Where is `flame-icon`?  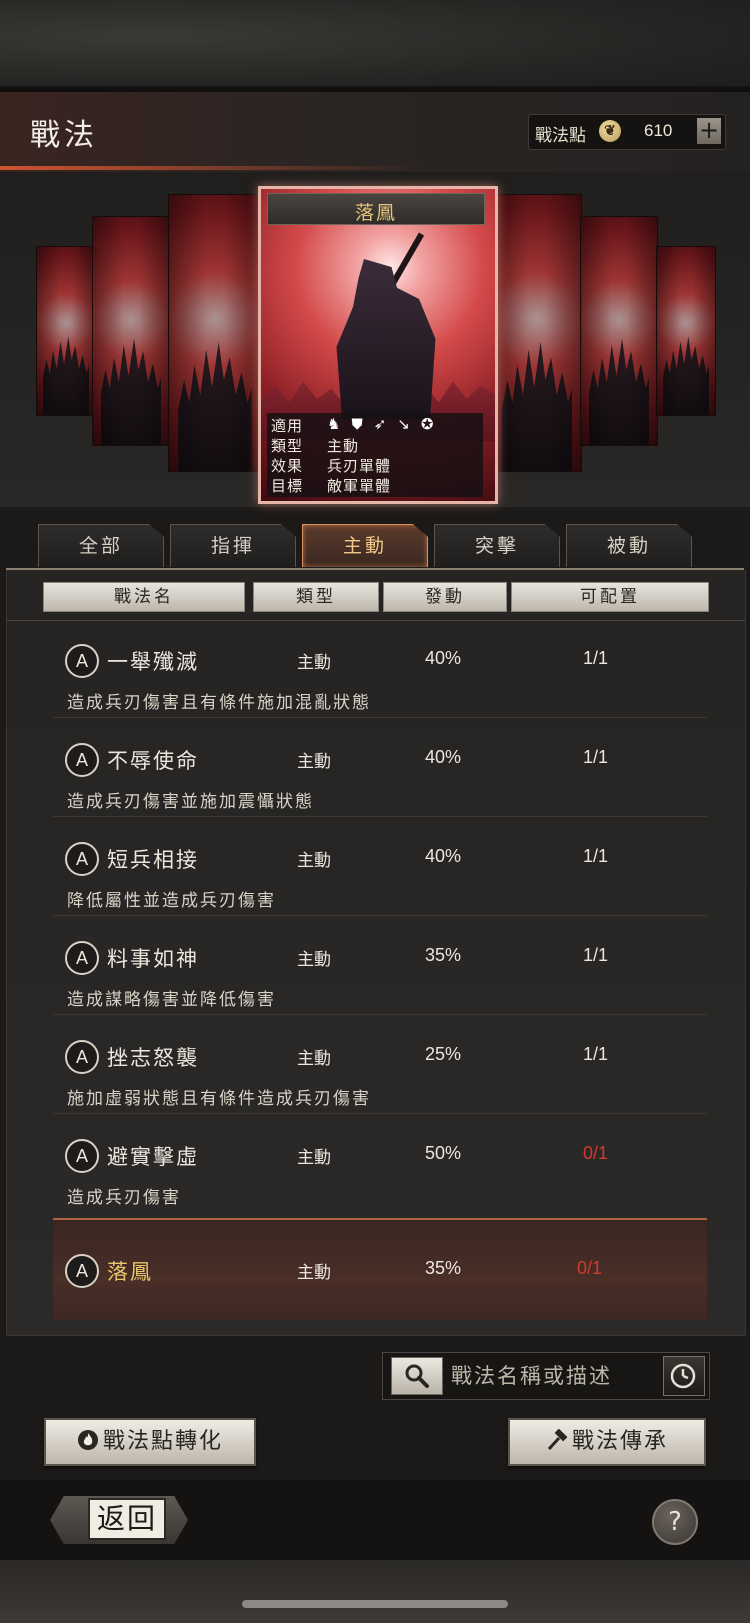
flame-icon is located at coordinates (88, 1436).